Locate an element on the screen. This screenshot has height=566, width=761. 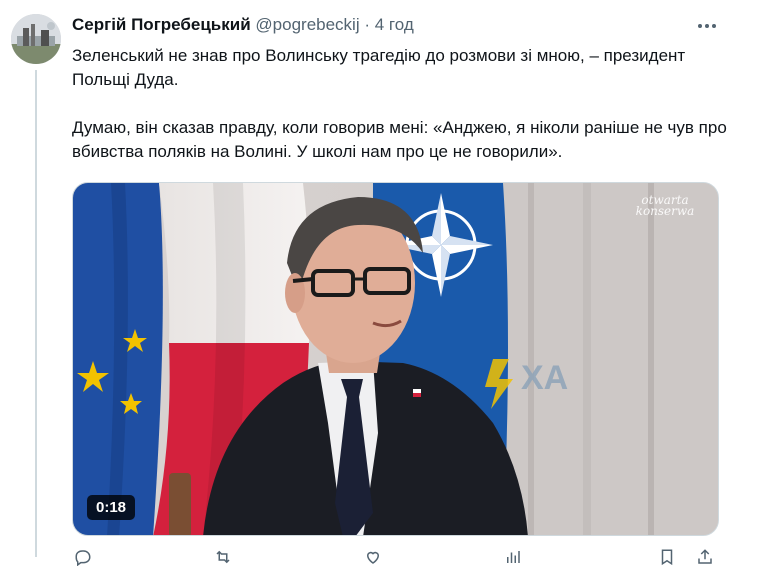
share-icon is located at coordinates (705, 556).